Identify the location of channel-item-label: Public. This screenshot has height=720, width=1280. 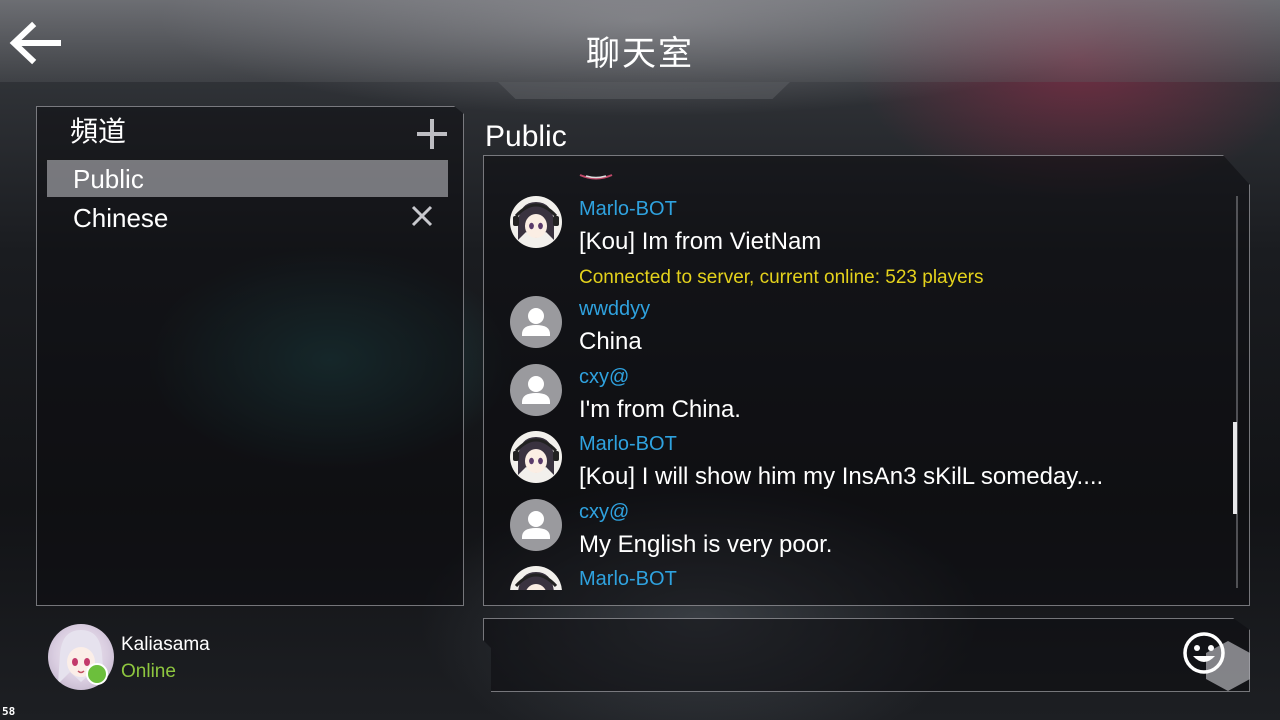
(108, 179).